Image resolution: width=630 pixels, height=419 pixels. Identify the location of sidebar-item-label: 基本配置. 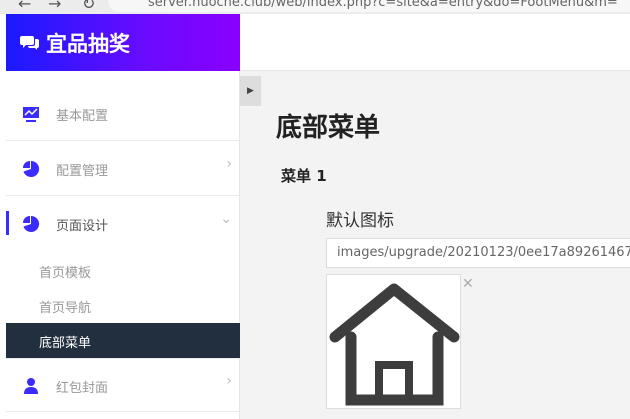
(82, 116).